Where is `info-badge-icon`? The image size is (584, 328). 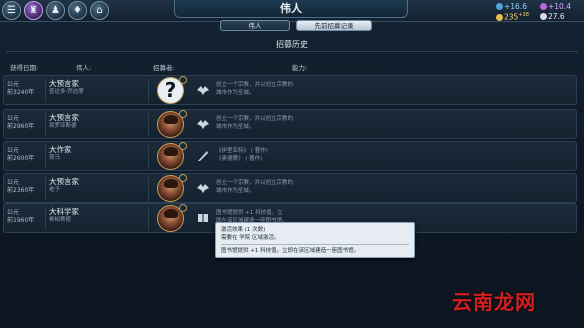 info-badge-icon is located at coordinates (183, 80).